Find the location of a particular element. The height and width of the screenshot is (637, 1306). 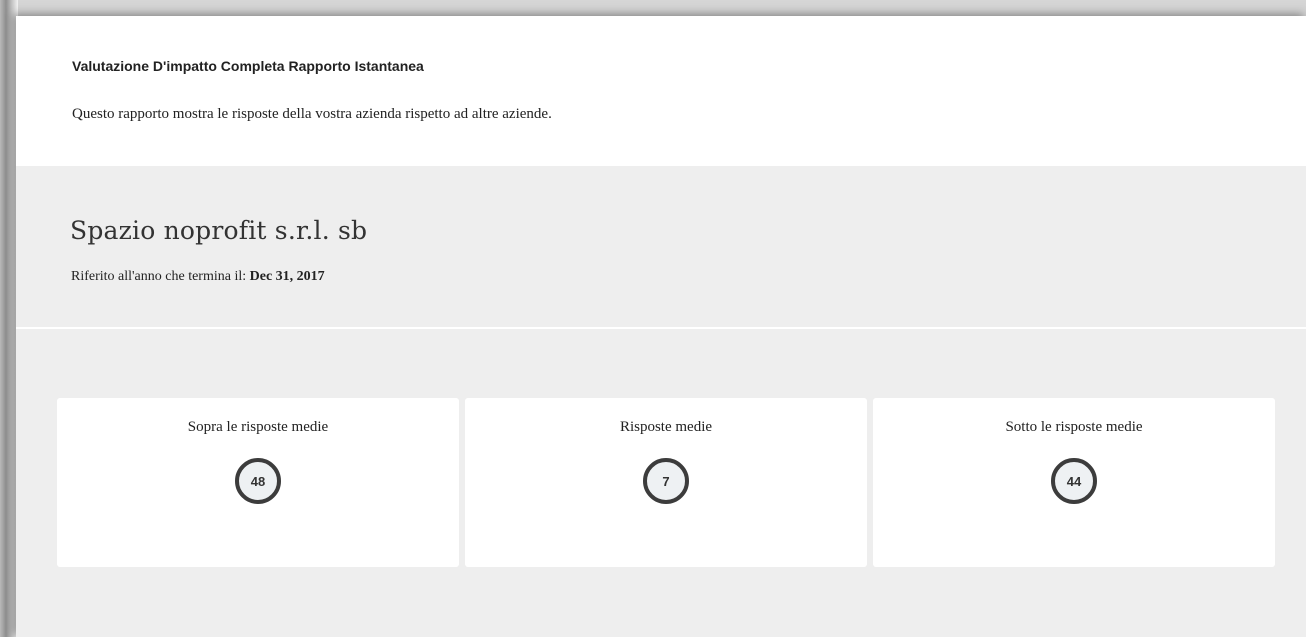

company-name: Spazio noprofit s.r.l. sb is located at coordinates (219, 230).